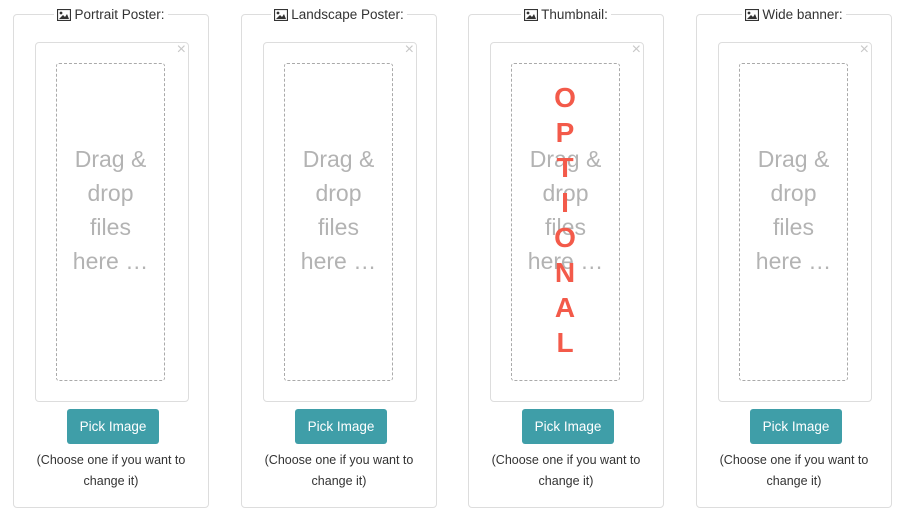 Image resolution: width=898 pixels, height=516 pixels. What do you see at coordinates (565, 307) in the screenshot?
I see `optional-letter: A` at bounding box center [565, 307].